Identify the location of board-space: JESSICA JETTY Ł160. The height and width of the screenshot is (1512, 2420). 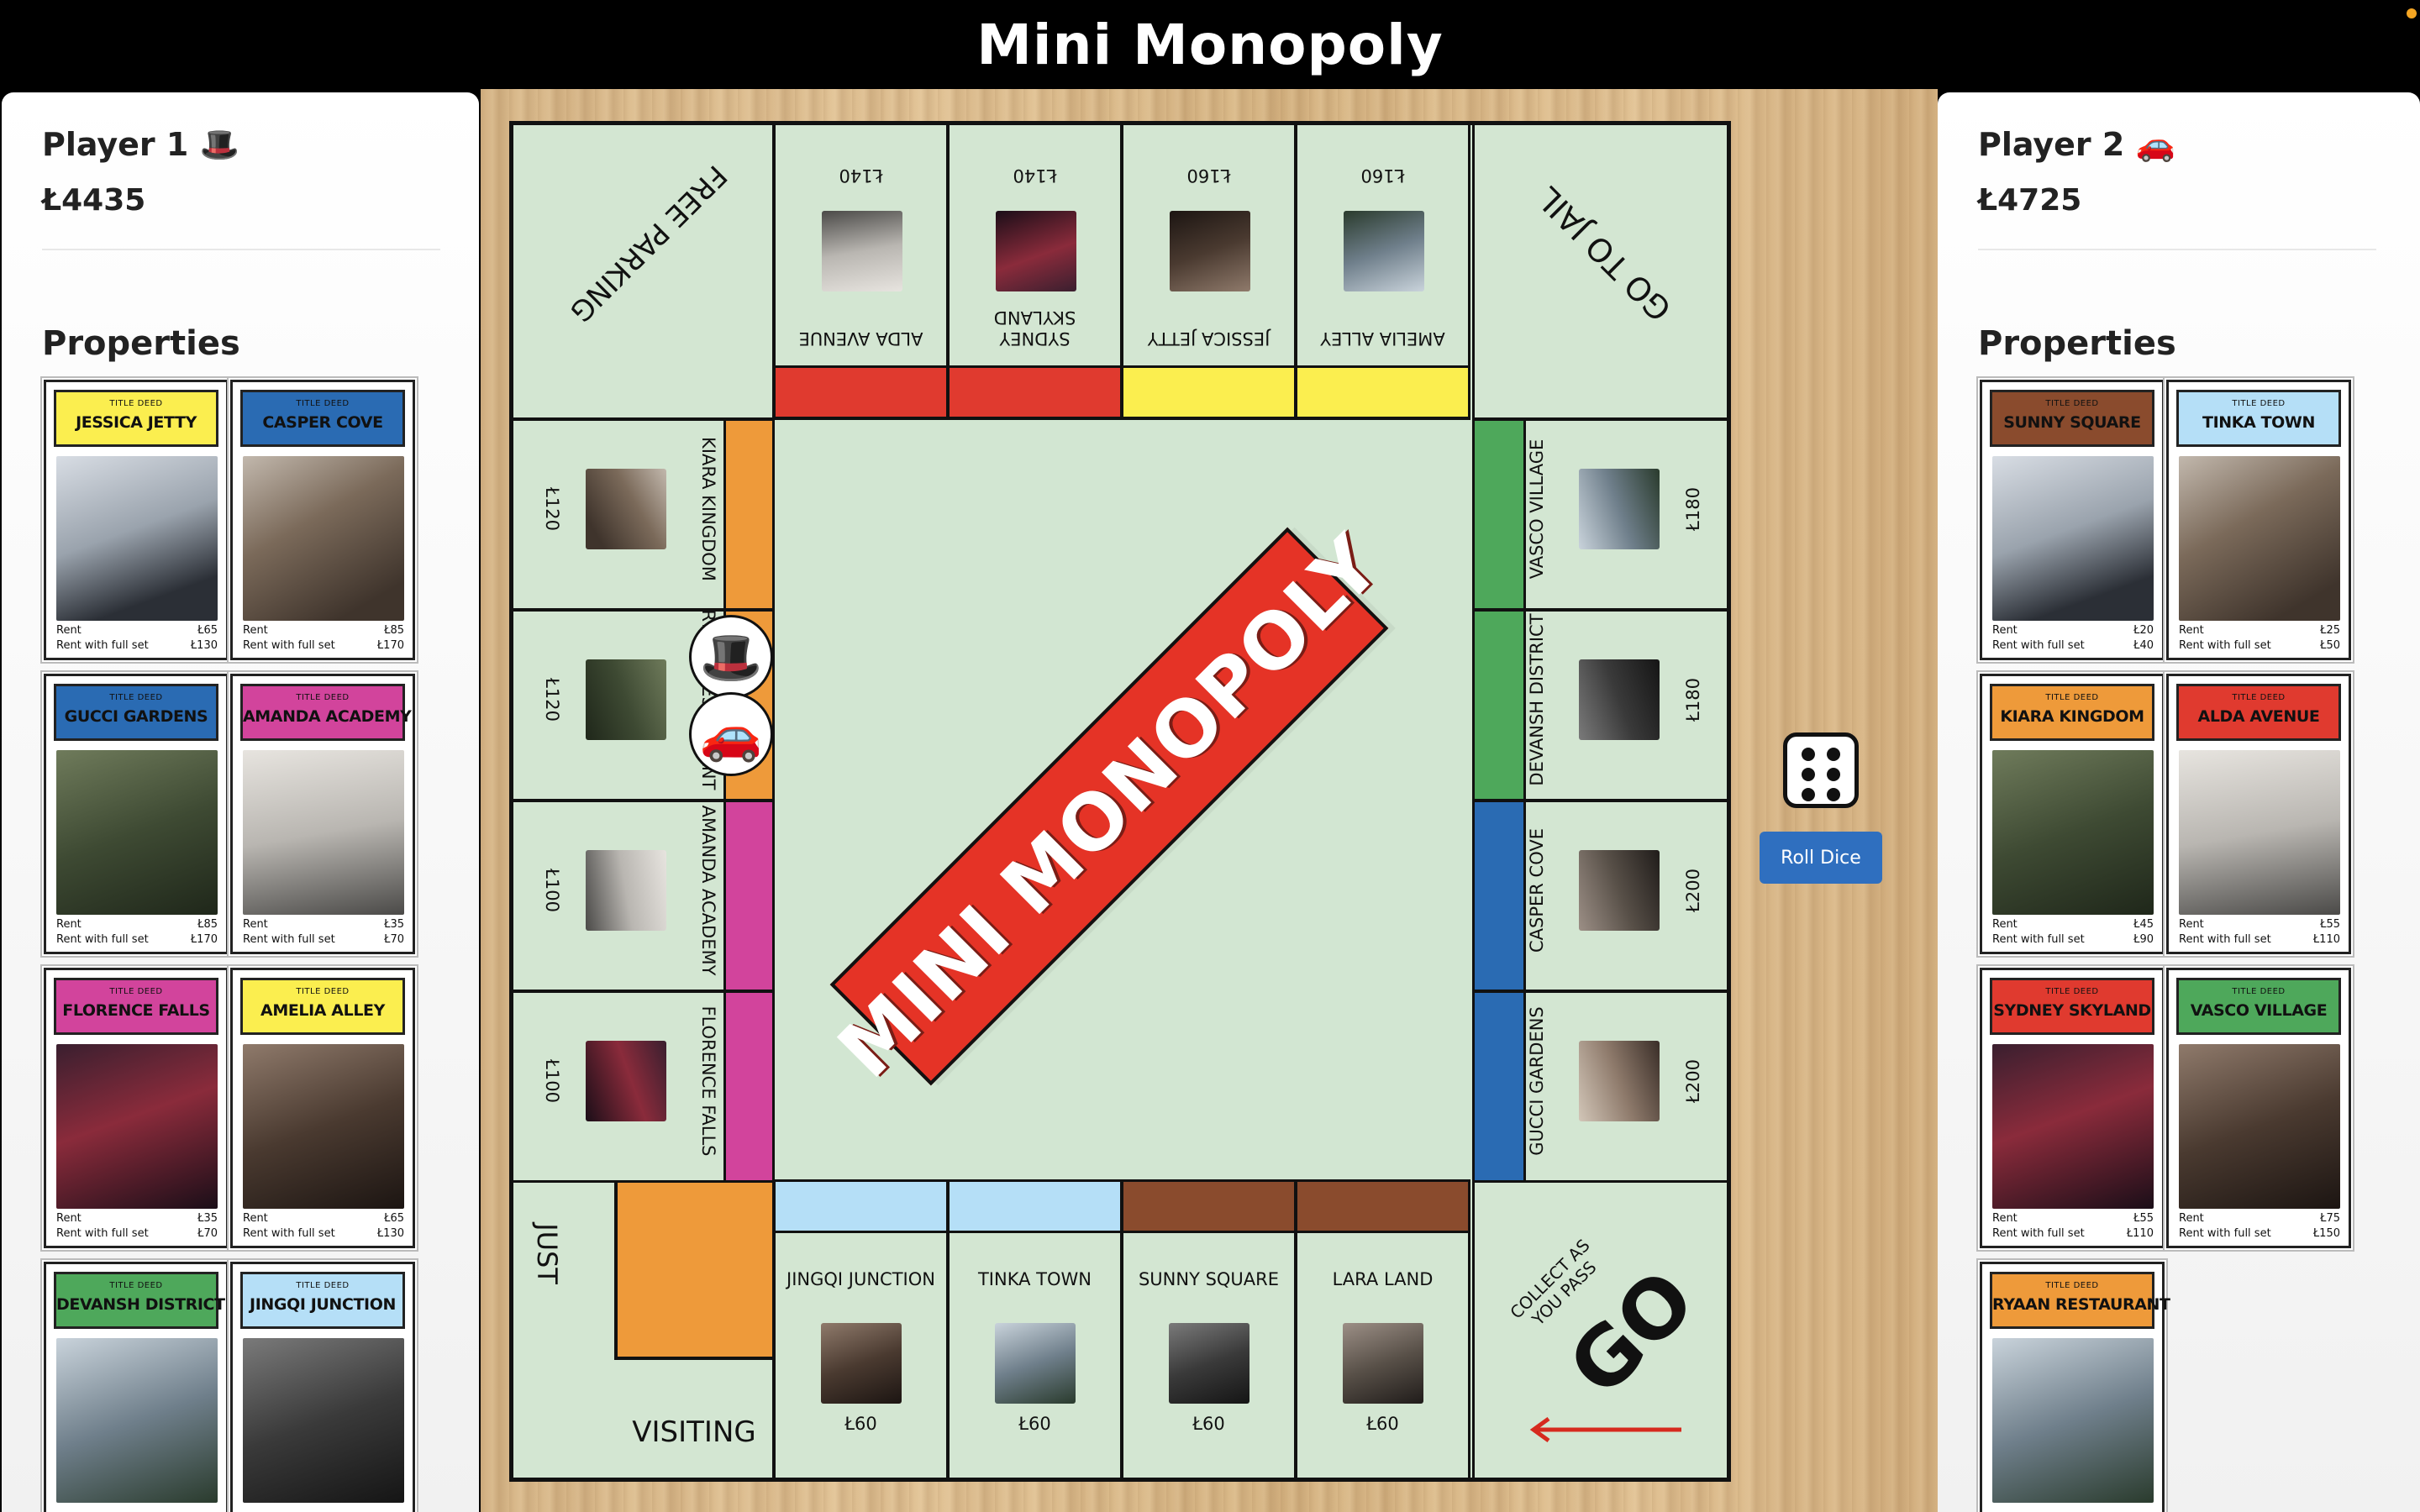
(1209, 271).